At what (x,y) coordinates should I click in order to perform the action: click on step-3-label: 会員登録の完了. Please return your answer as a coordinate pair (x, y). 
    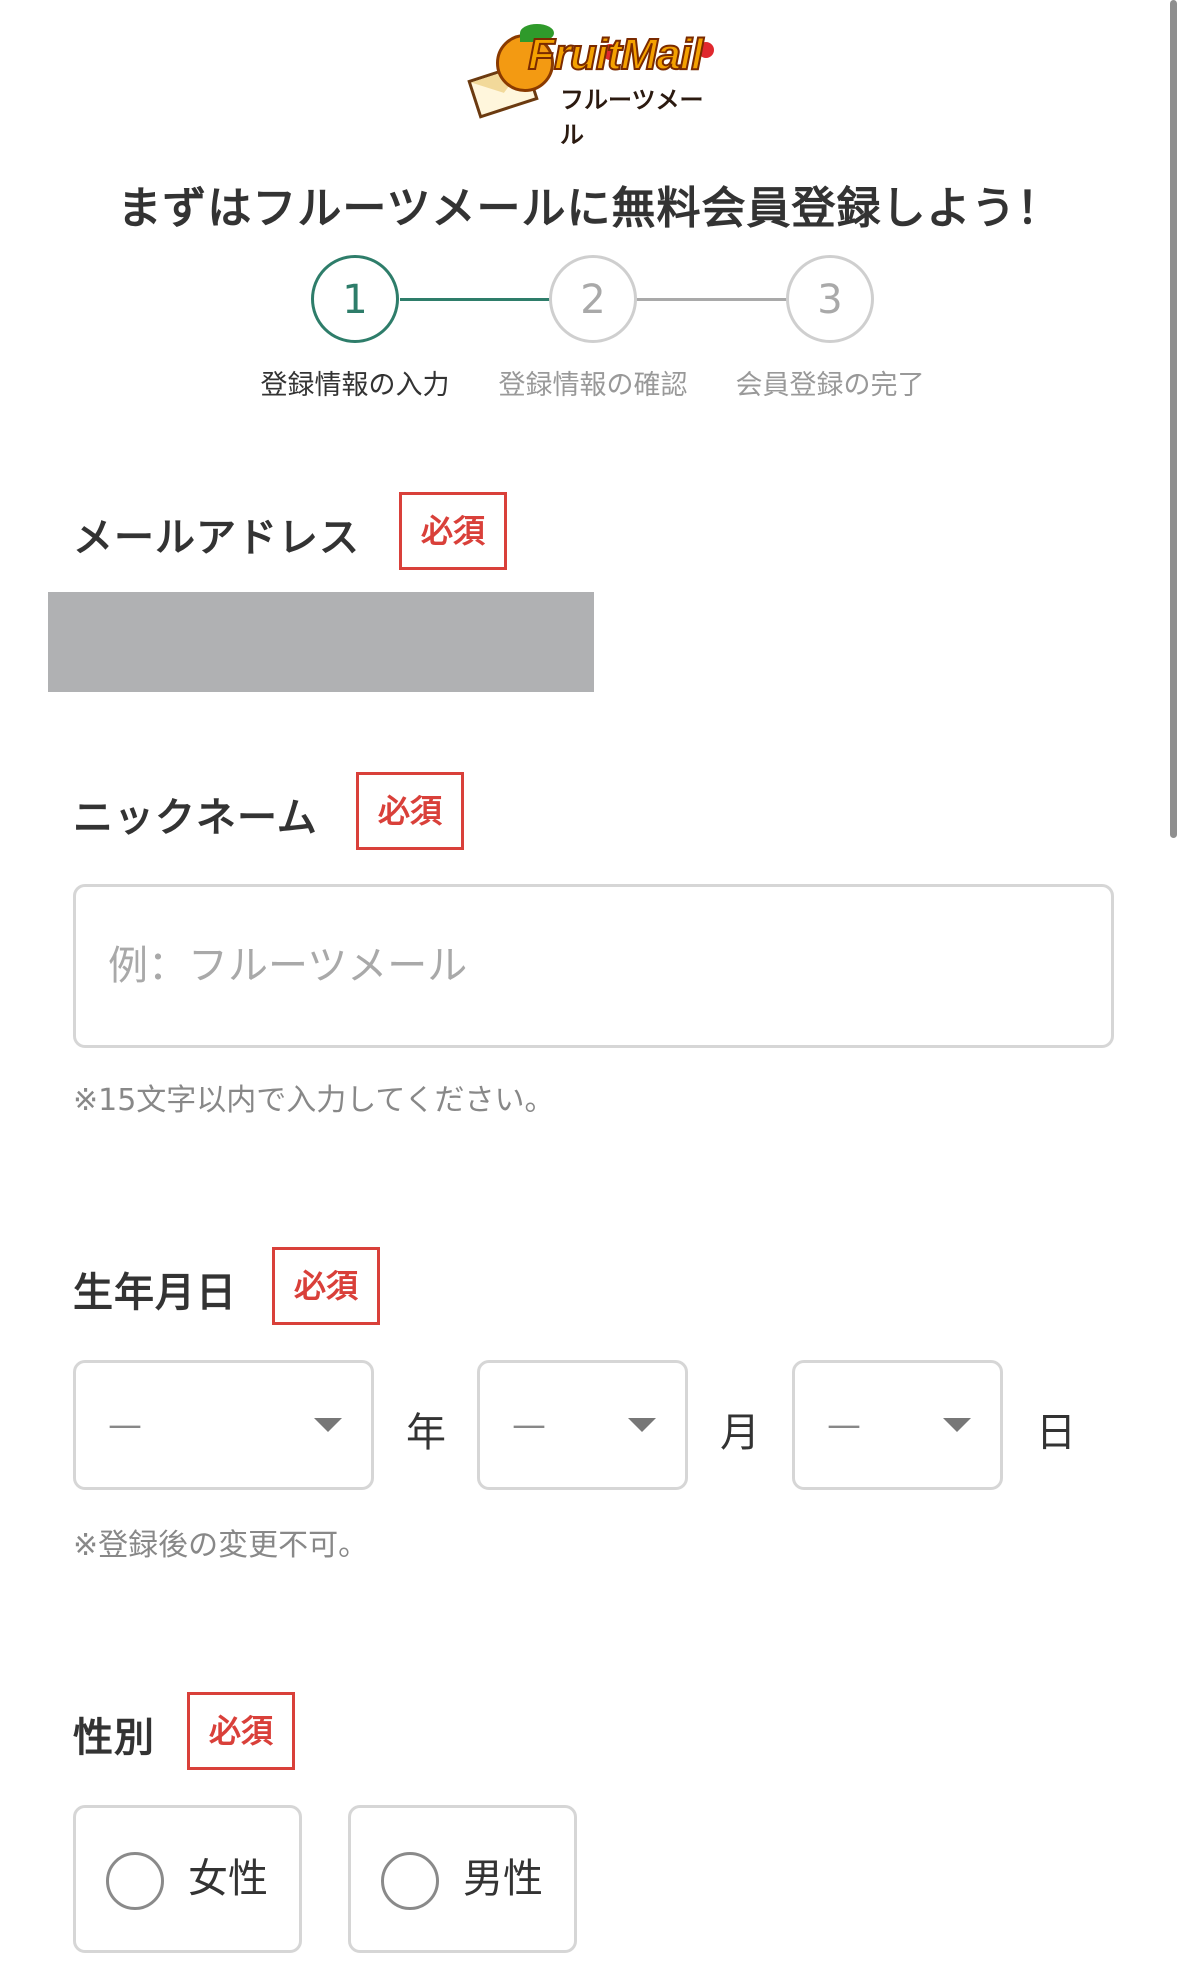
    Looking at the image, I should click on (830, 385).